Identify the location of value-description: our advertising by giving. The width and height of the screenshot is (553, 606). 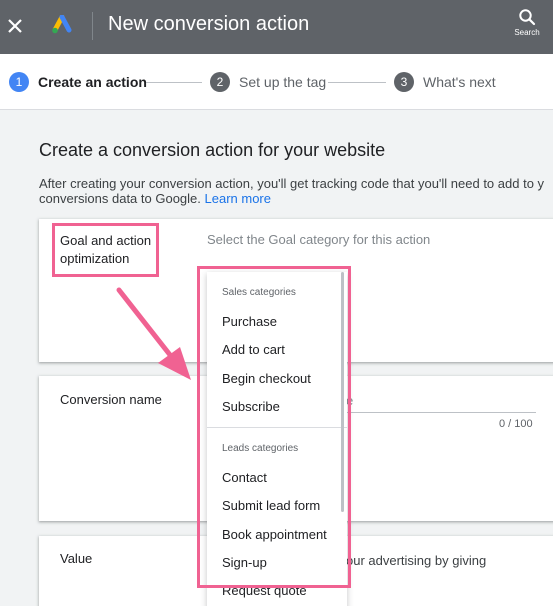
(416, 560).